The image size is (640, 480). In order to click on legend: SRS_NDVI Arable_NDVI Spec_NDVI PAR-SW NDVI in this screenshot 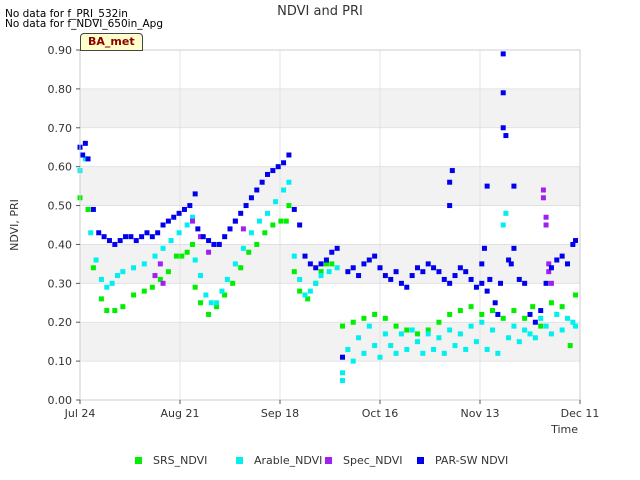, I will do `click(321, 460)`.